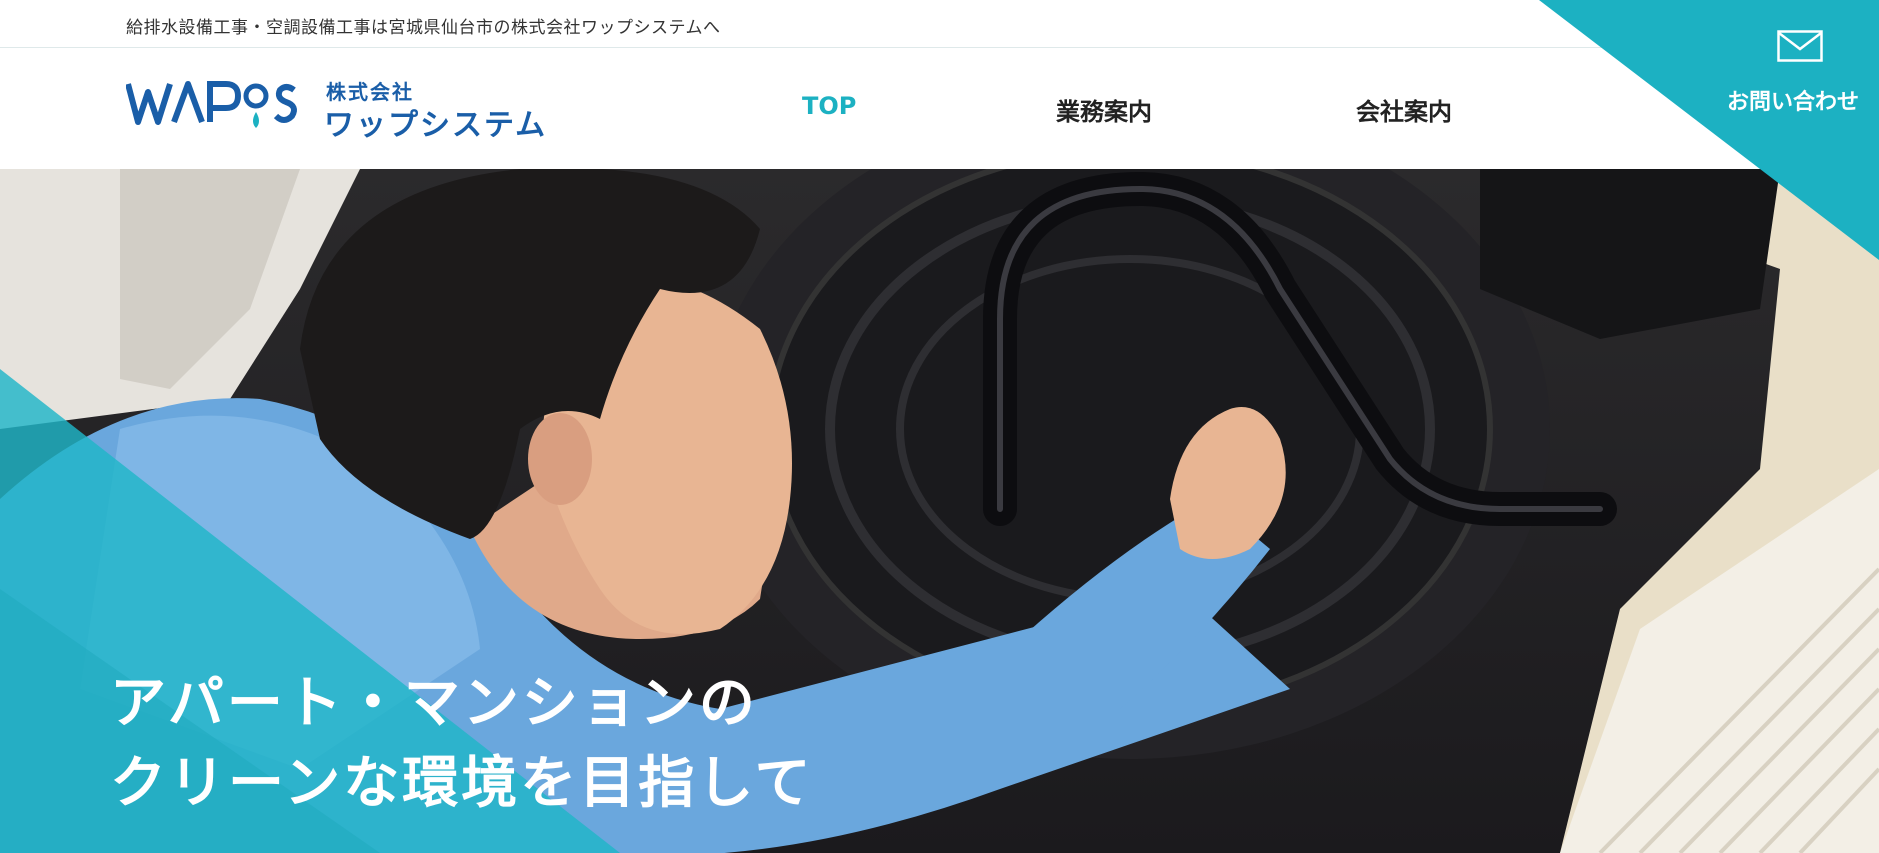 This screenshot has height=853, width=1879. What do you see at coordinates (1404, 109) in the screenshot?
I see `nav-item-company: 会社案内` at bounding box center [1404, 109].